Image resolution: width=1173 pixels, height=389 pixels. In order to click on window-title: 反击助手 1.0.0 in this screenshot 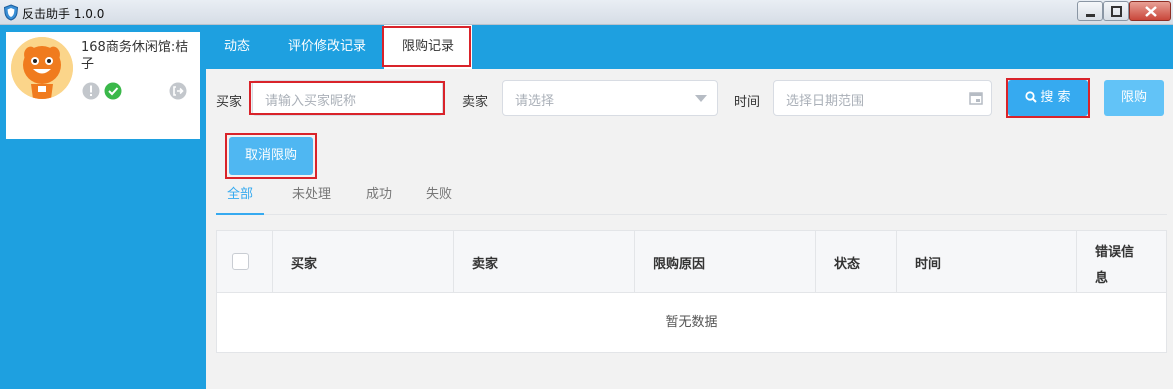, I will do `click(63, 14)`.